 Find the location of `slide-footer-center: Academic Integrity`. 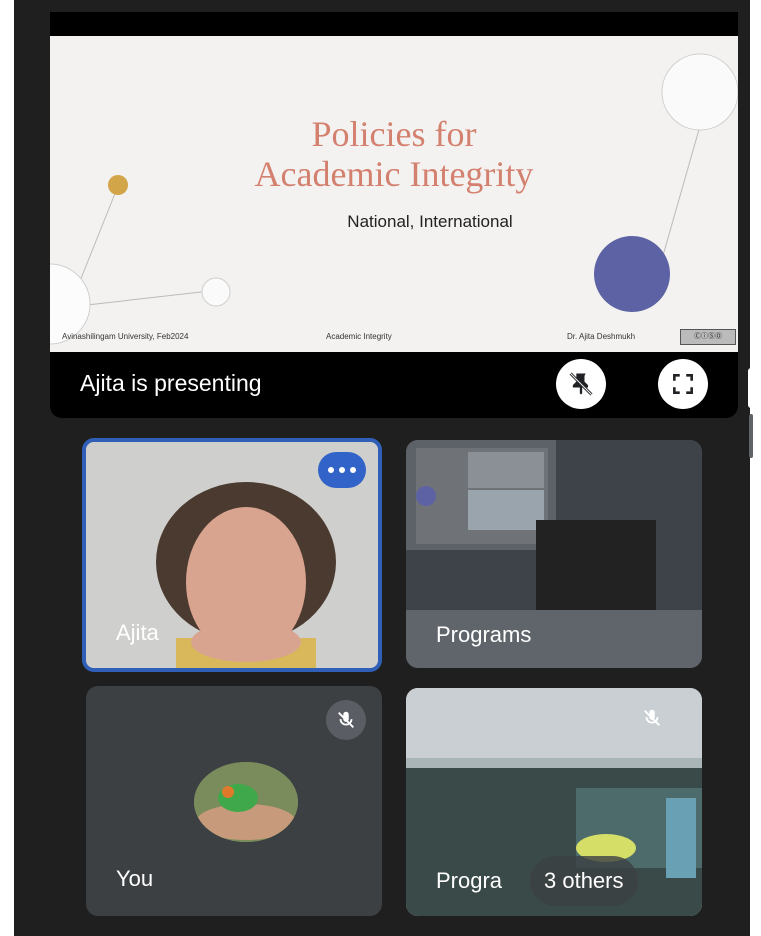

slide-footer-center: Academic Integrity is located at coordinates (359, 336).